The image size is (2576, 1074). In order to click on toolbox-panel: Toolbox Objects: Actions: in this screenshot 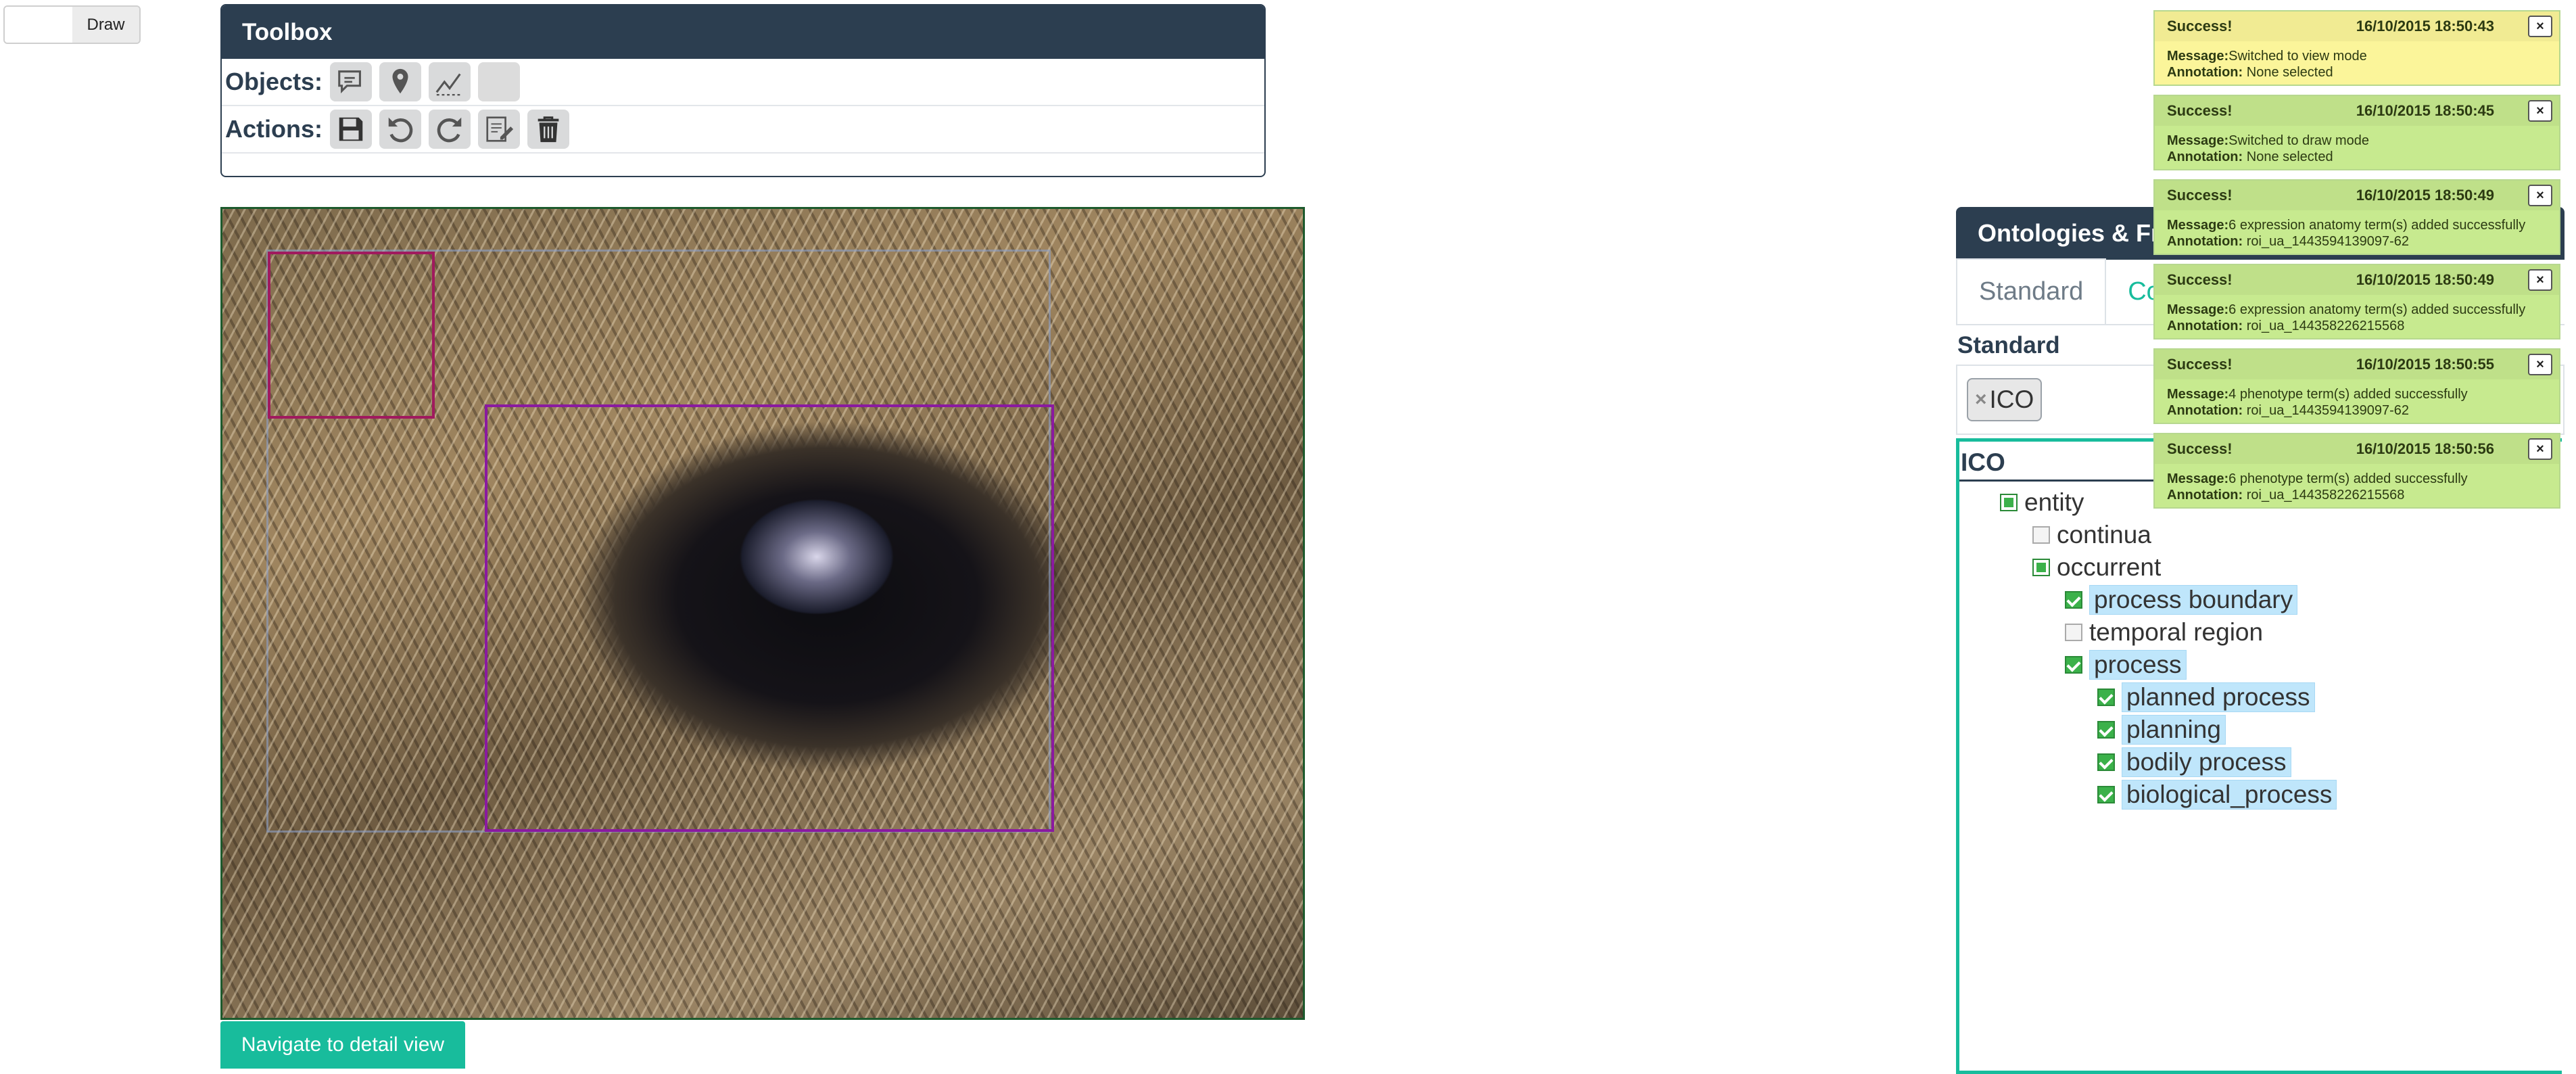, I will do `click(743, 90)`.